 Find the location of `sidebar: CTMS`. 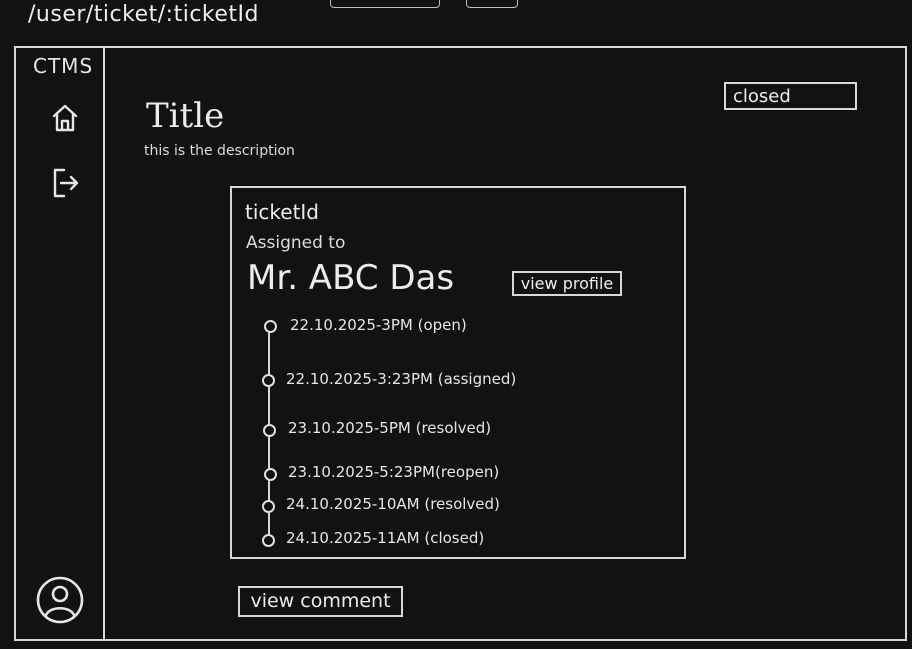

sidebar: CTMS is located at coordinates (60, 343).